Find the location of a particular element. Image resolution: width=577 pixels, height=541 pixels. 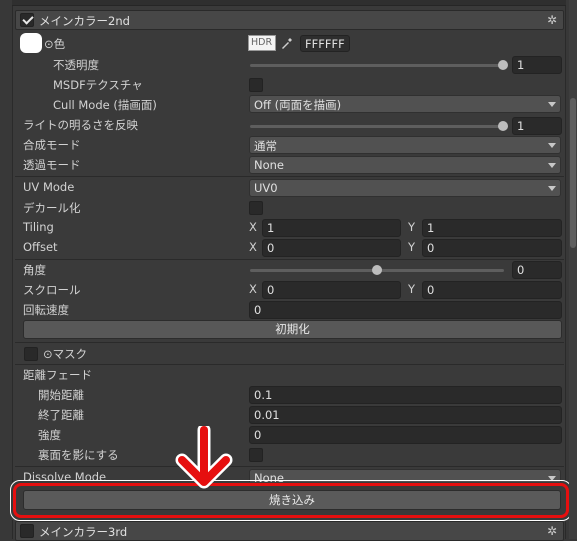

cull-label: Cull Mode (描画面) is located at coordinates (105, 105).